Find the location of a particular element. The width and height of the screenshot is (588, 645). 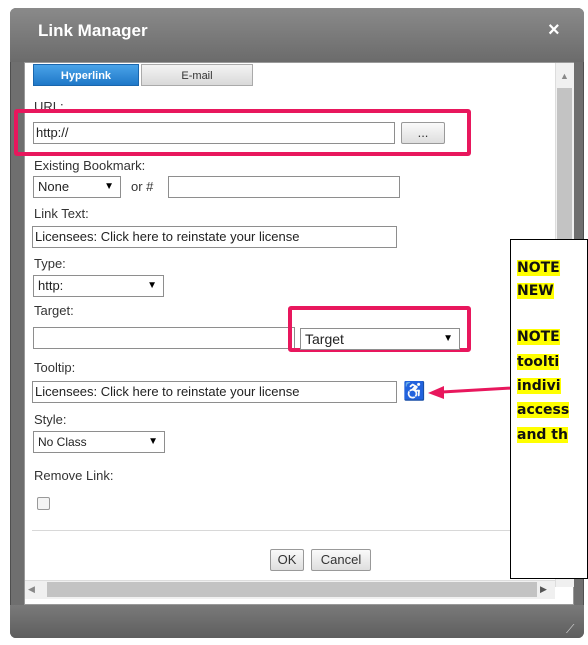

bookmark-select-value: None is located at coordinates (54, 186).